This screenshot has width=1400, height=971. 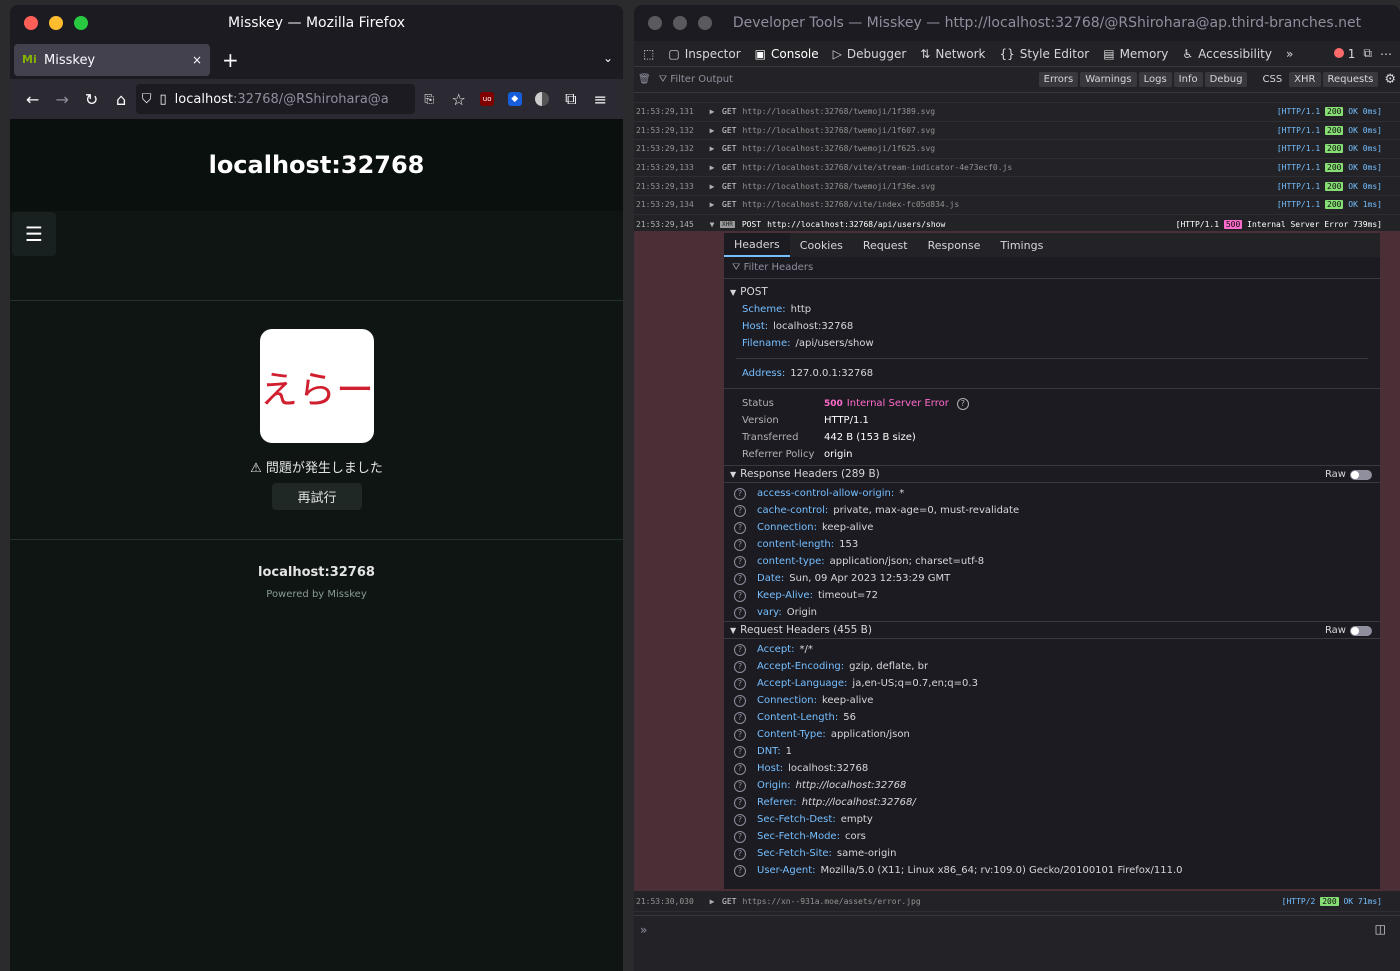 What do you see at coordinates (1272, 79) in the screenshot?
I see `filter-css-button: CSS` at bounding box center [1272, 79].